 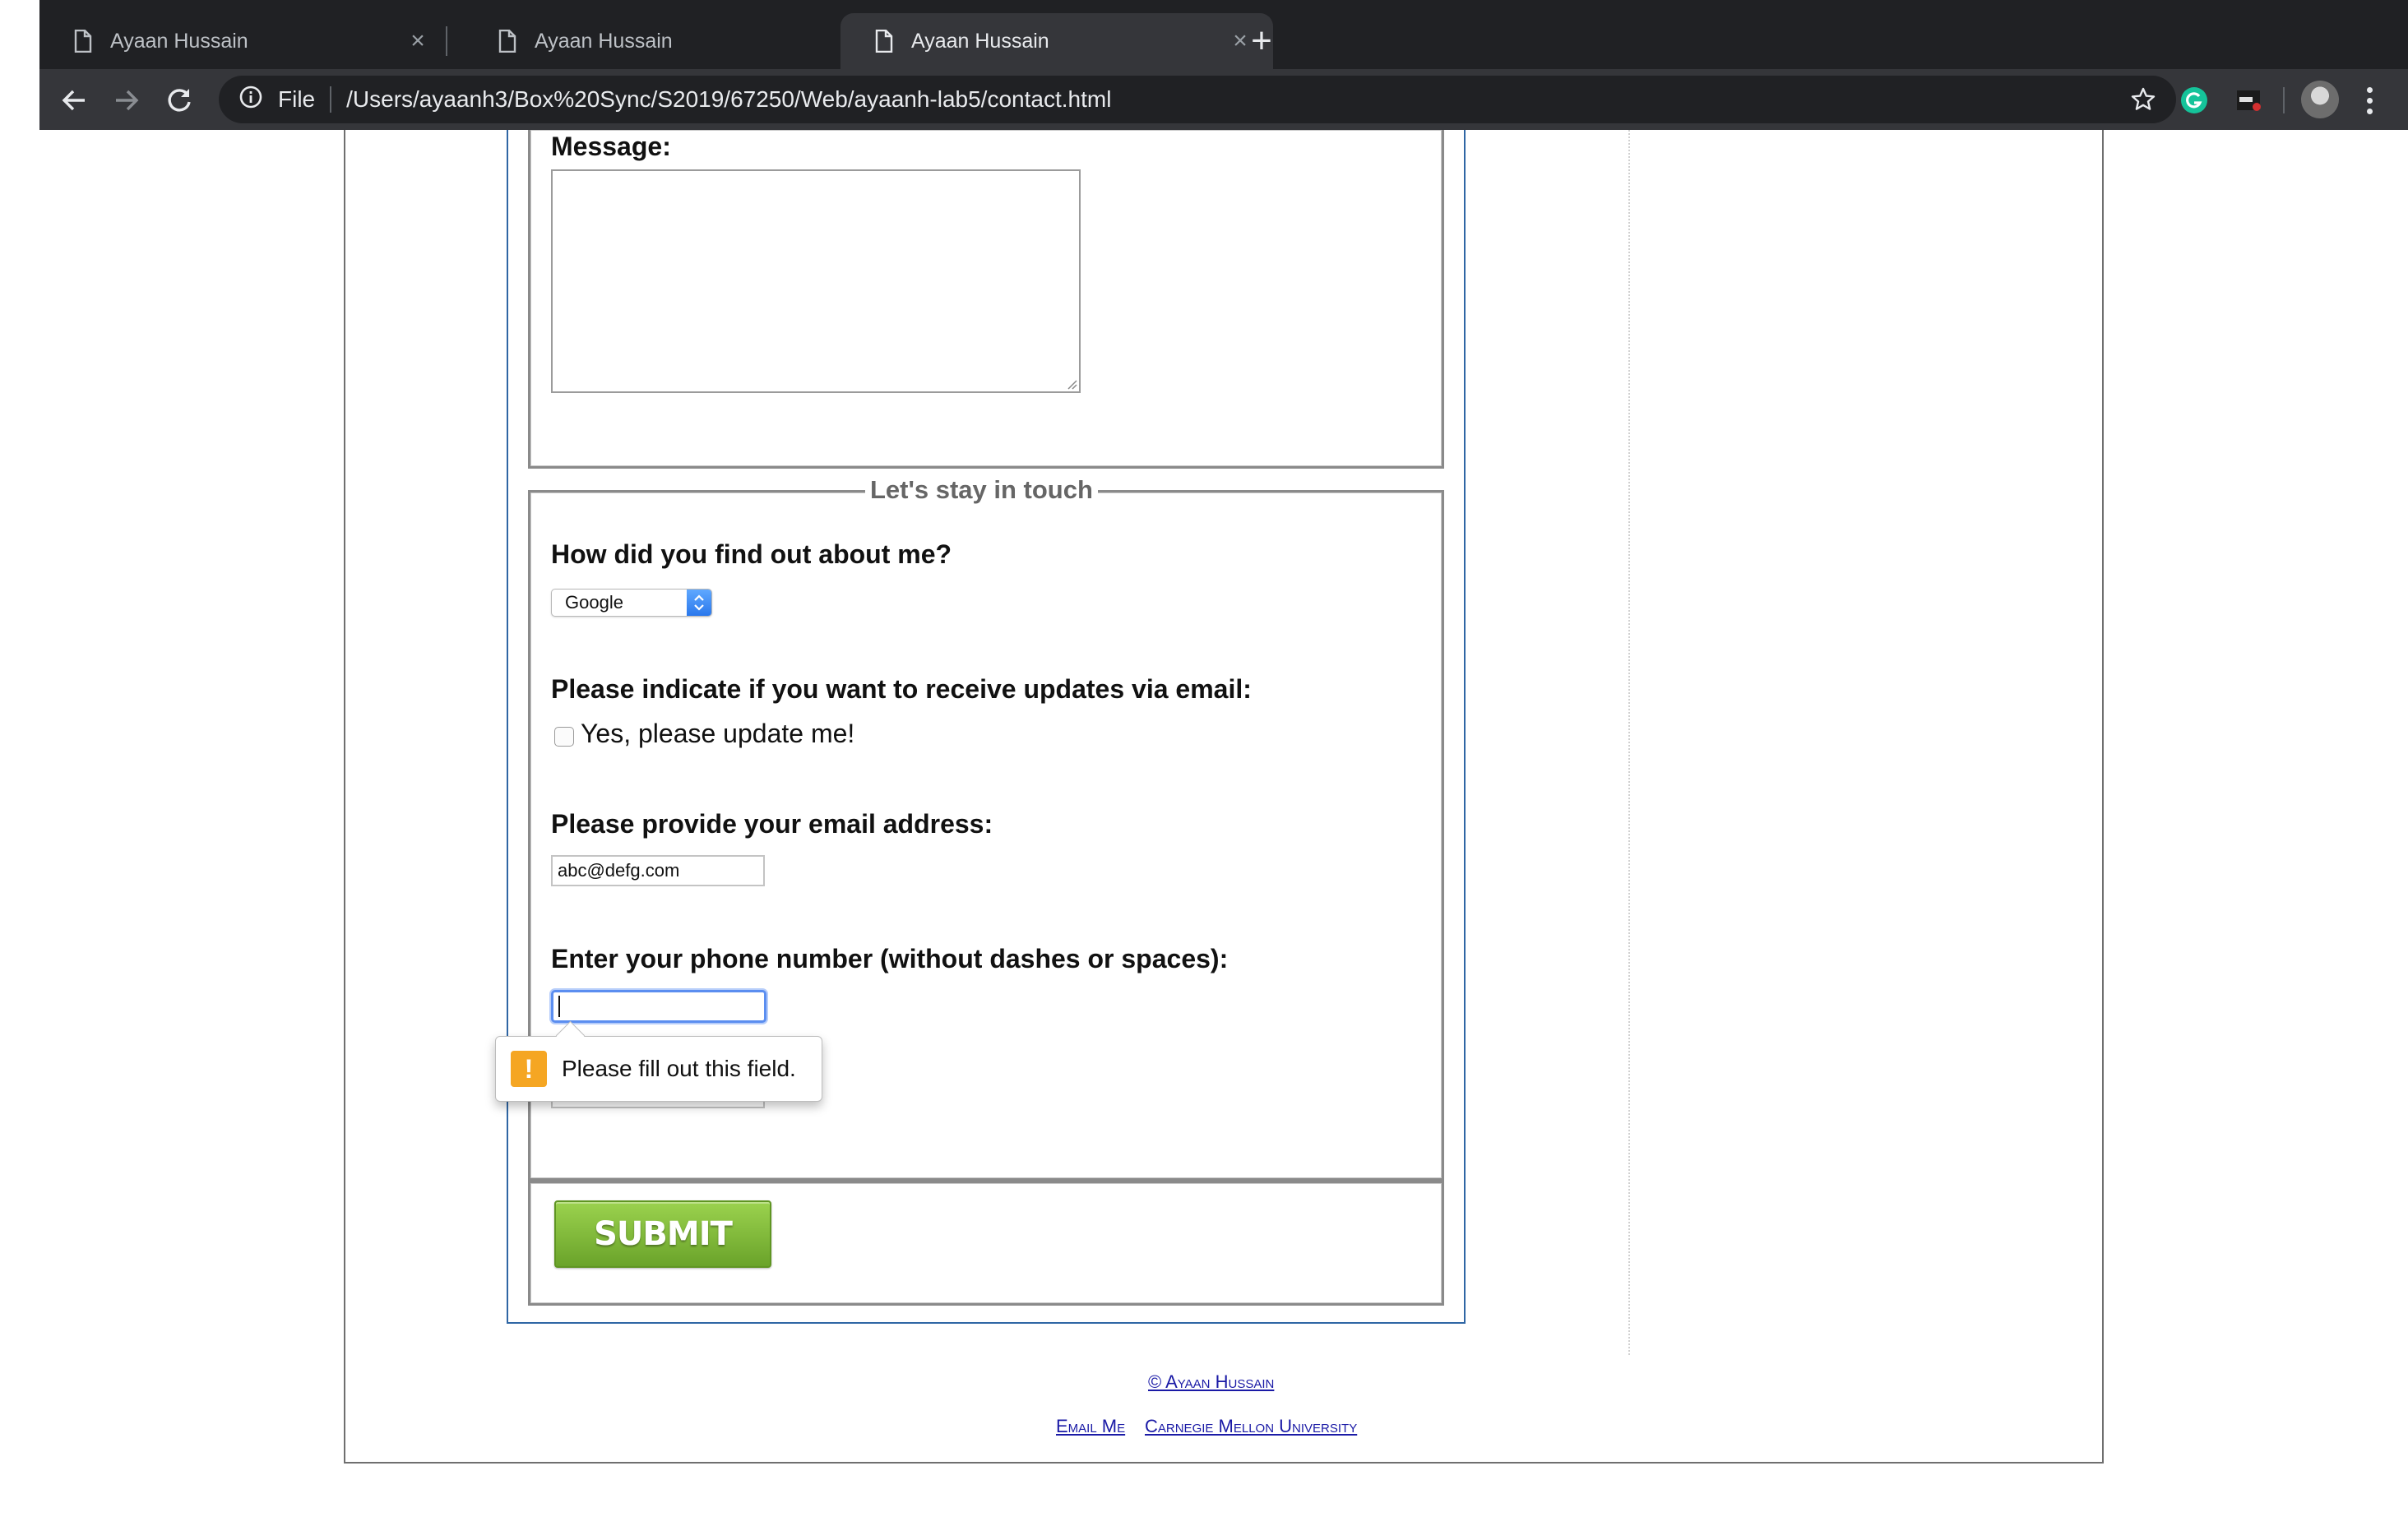 I want to click on new-tab-button: +, so click(x=1261, y=41).